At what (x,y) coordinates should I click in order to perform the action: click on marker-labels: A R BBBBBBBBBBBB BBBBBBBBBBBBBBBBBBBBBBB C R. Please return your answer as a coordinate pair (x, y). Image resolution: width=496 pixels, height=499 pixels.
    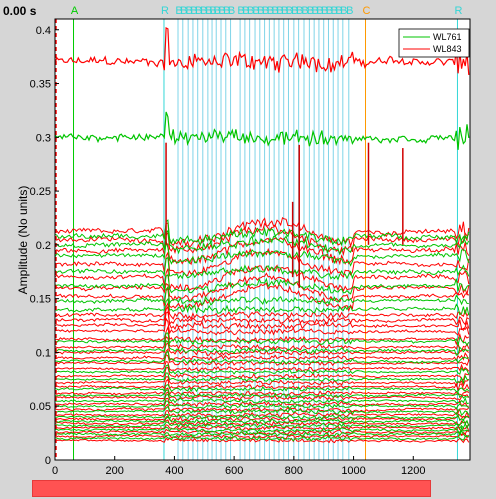
    Looking at the image, I should click on (267, 11).